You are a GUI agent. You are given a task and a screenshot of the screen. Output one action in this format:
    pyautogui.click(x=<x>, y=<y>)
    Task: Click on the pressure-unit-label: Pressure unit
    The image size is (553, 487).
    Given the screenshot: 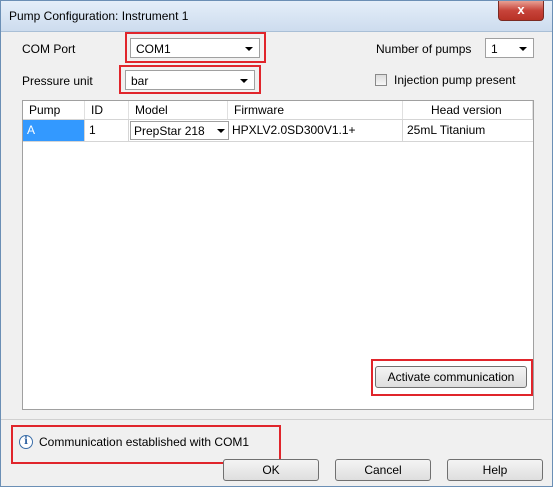 What is the action you would take?
    pyautogui.click(x=57, y=81)
    